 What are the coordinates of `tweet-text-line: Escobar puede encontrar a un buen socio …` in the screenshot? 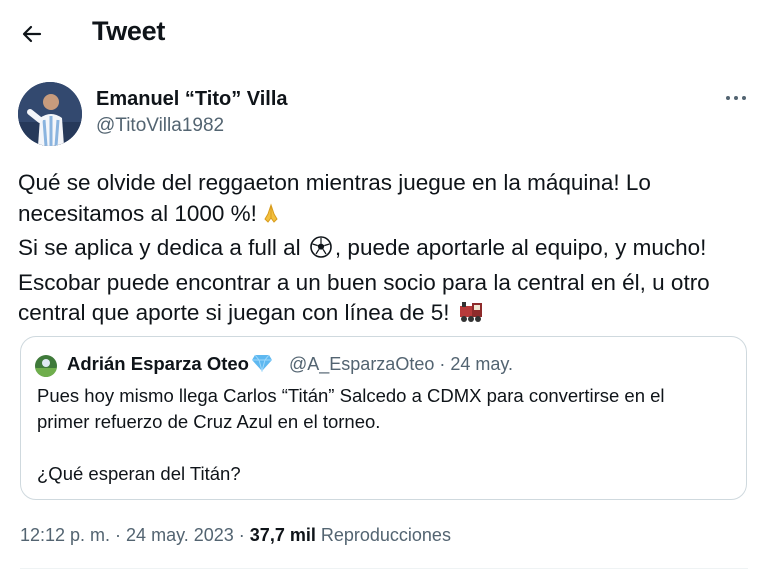 It's located at (364, 282).